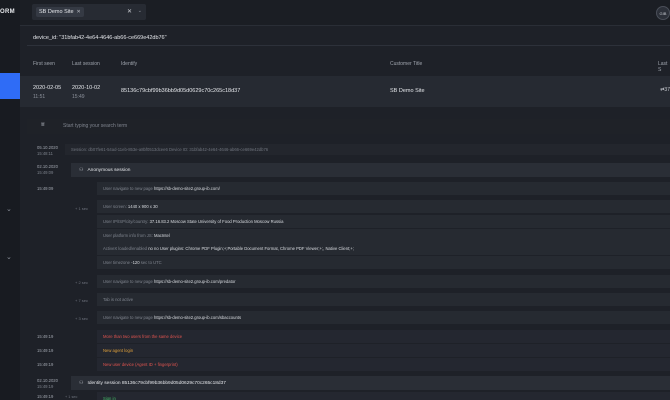  Describe the element at coordinates (383, 396) in the screenshot. I see `event-row: Sign in` at that location.